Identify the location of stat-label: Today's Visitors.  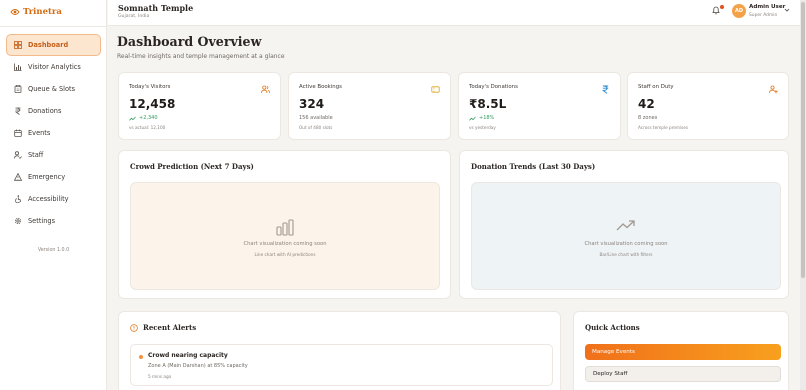
(150, 87).